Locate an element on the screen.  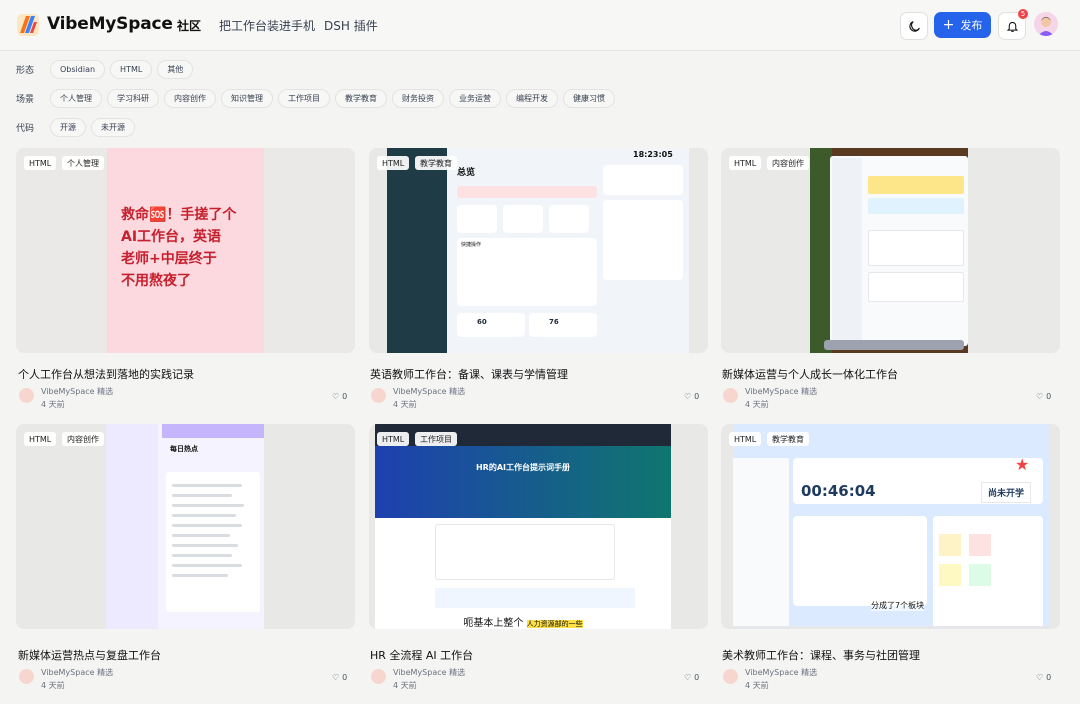
preview-quick-actions: 快捷操作 is located at coordinates (471, 245).